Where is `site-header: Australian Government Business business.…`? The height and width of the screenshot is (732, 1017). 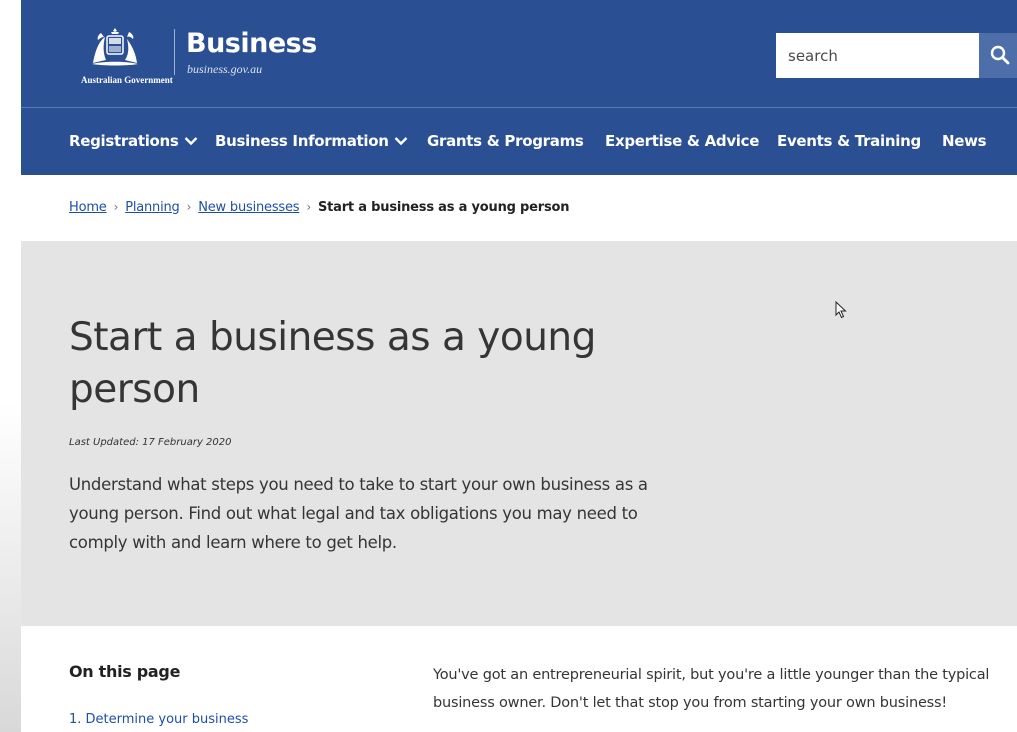 site-header: Australian Government Business business.… is located at coordinates (519, 53).